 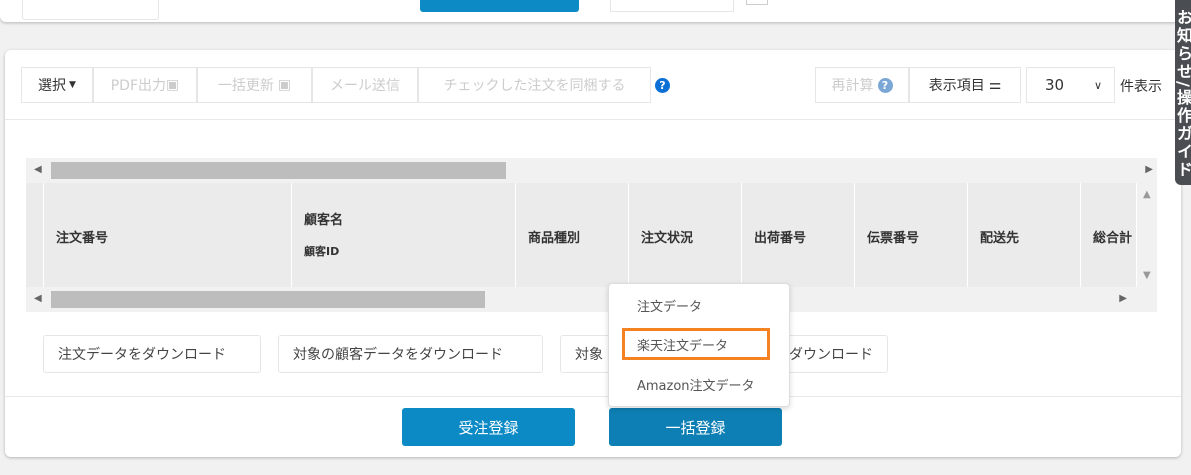 What do you see at coordinates (1141, 87) in the screenshot?
I see `per-page-suffix: 件表示` at bounding box center [1141, 87].